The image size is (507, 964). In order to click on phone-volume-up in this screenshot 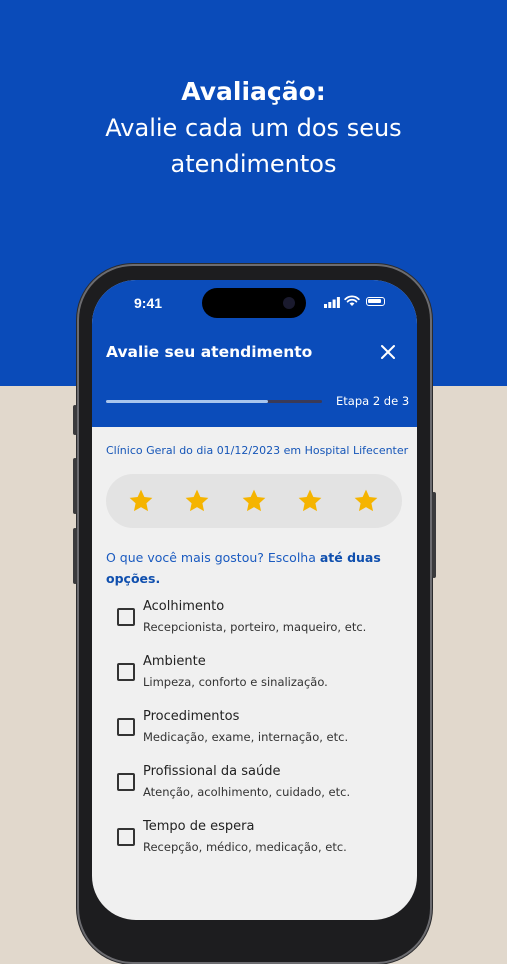, I will do `click(75, 486)`.